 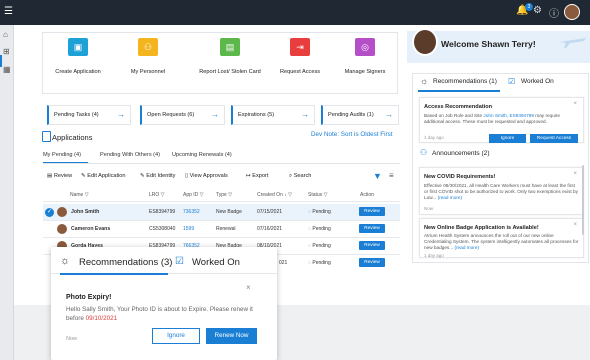 What do you see at coordinates (89, 297) in the screenshot?
I see `popup-heading: Photo Expiry!` at bounding box center [89, 297].